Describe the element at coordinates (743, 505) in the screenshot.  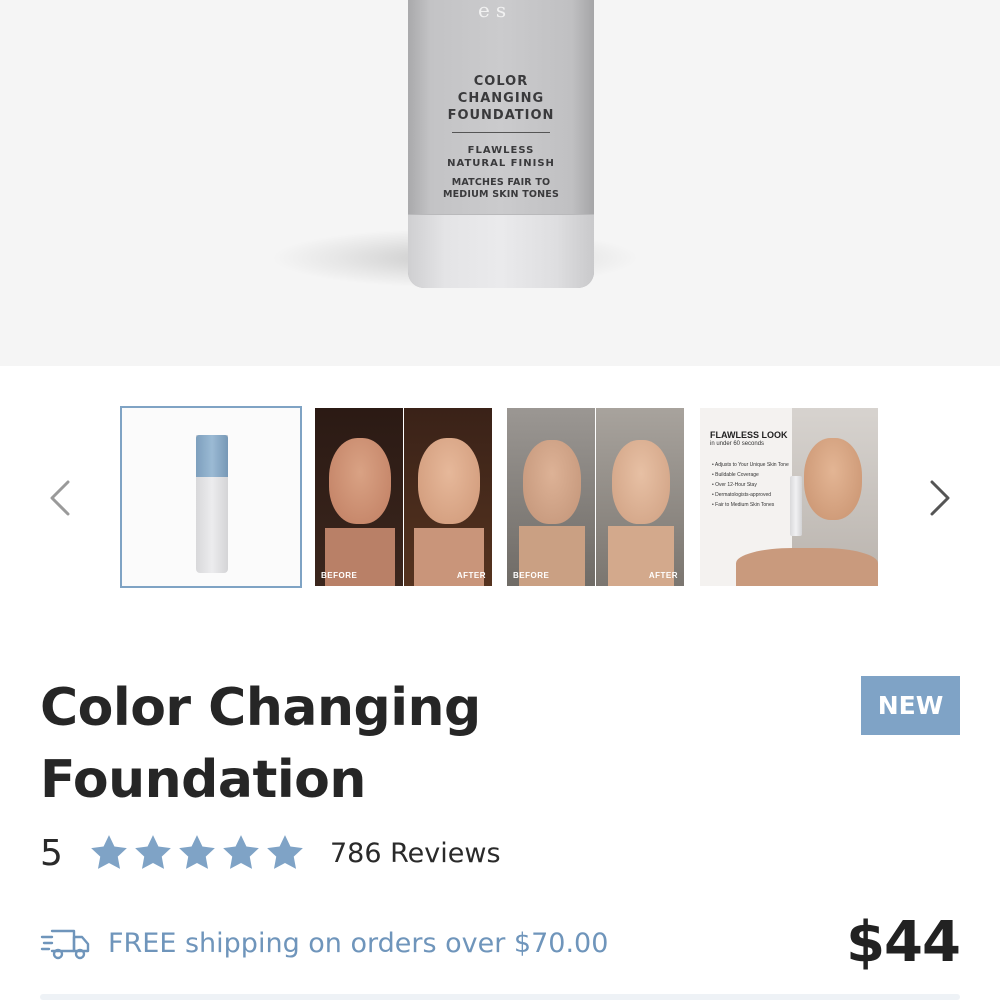
I see `promo-bullet: • Fair to Medium Skin Tones` at that location.